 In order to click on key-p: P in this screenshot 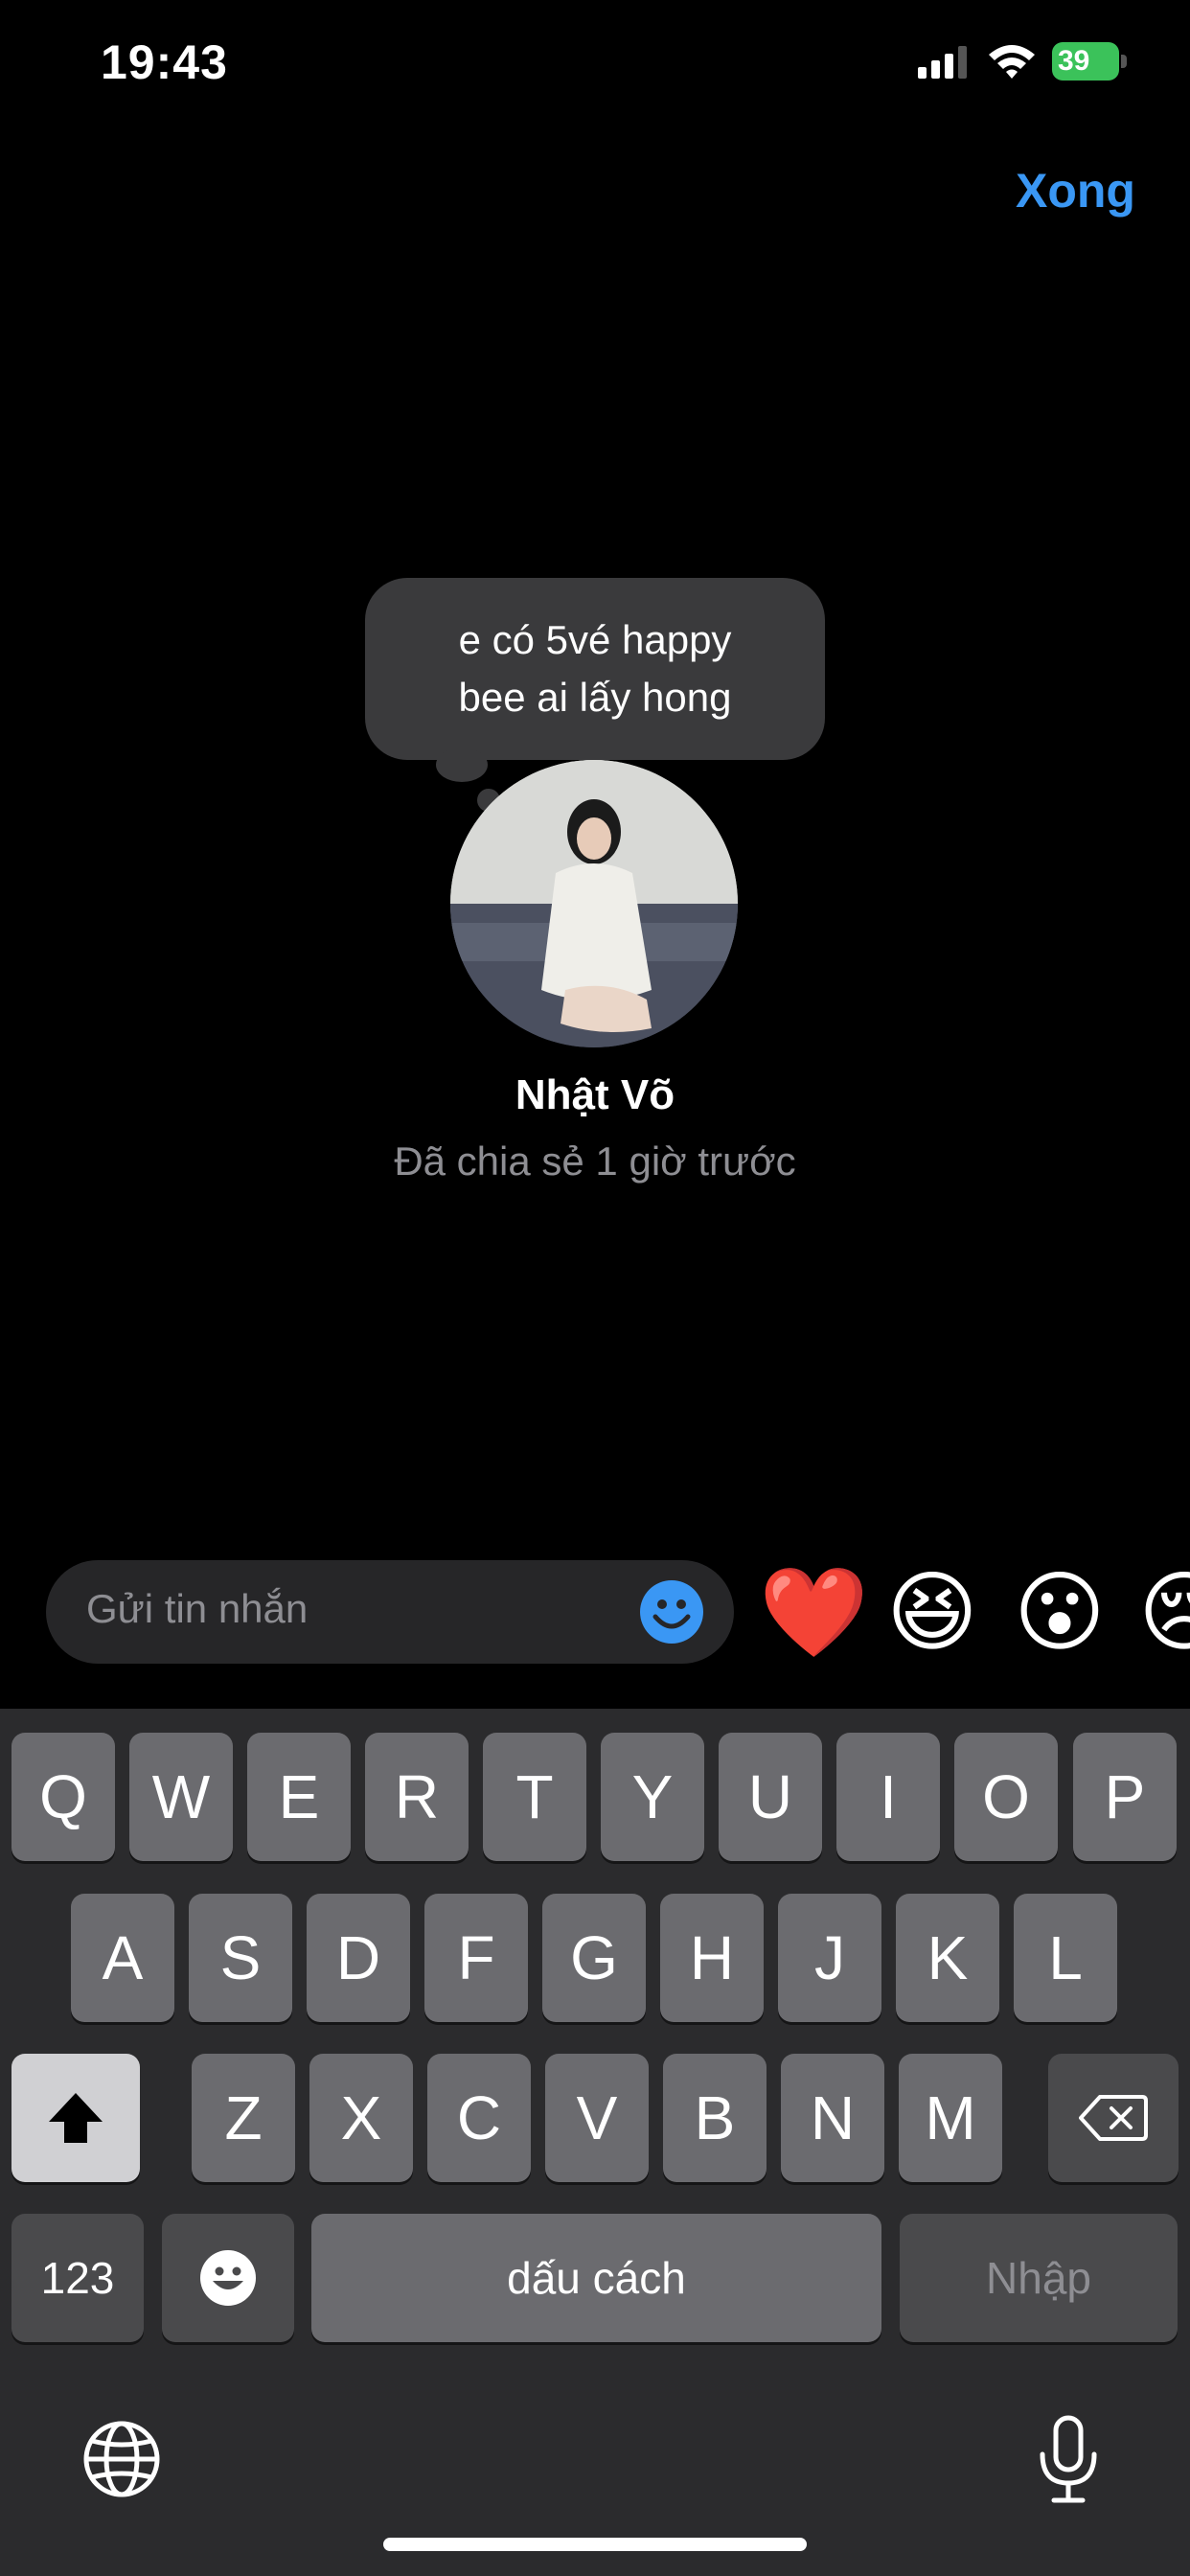, I will do `click(1125, 1797)`.